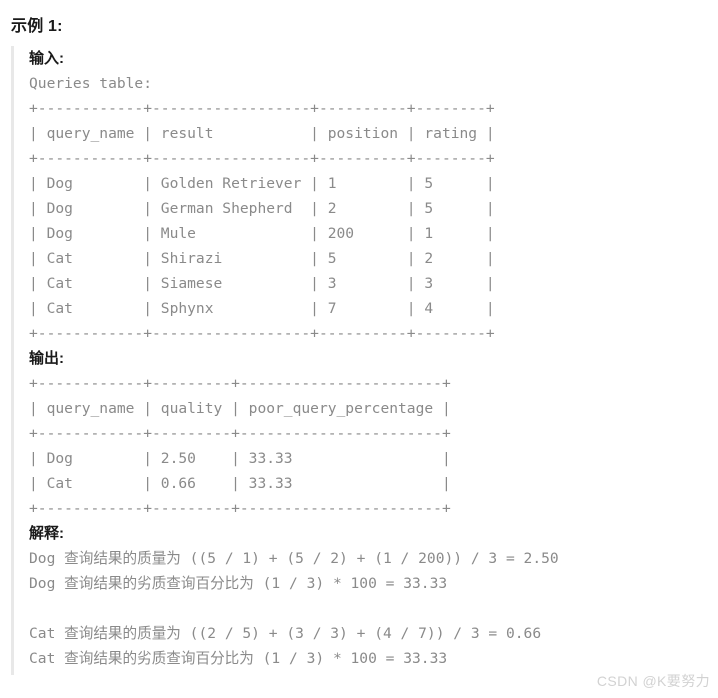 Image resolution: width=718 pixels, height=698 pixels. What do you see at coordinates (653, 681) in the screenshot?
I see `csdn-watermark: CSDN @K要努力` at bounding box center [653, 681].